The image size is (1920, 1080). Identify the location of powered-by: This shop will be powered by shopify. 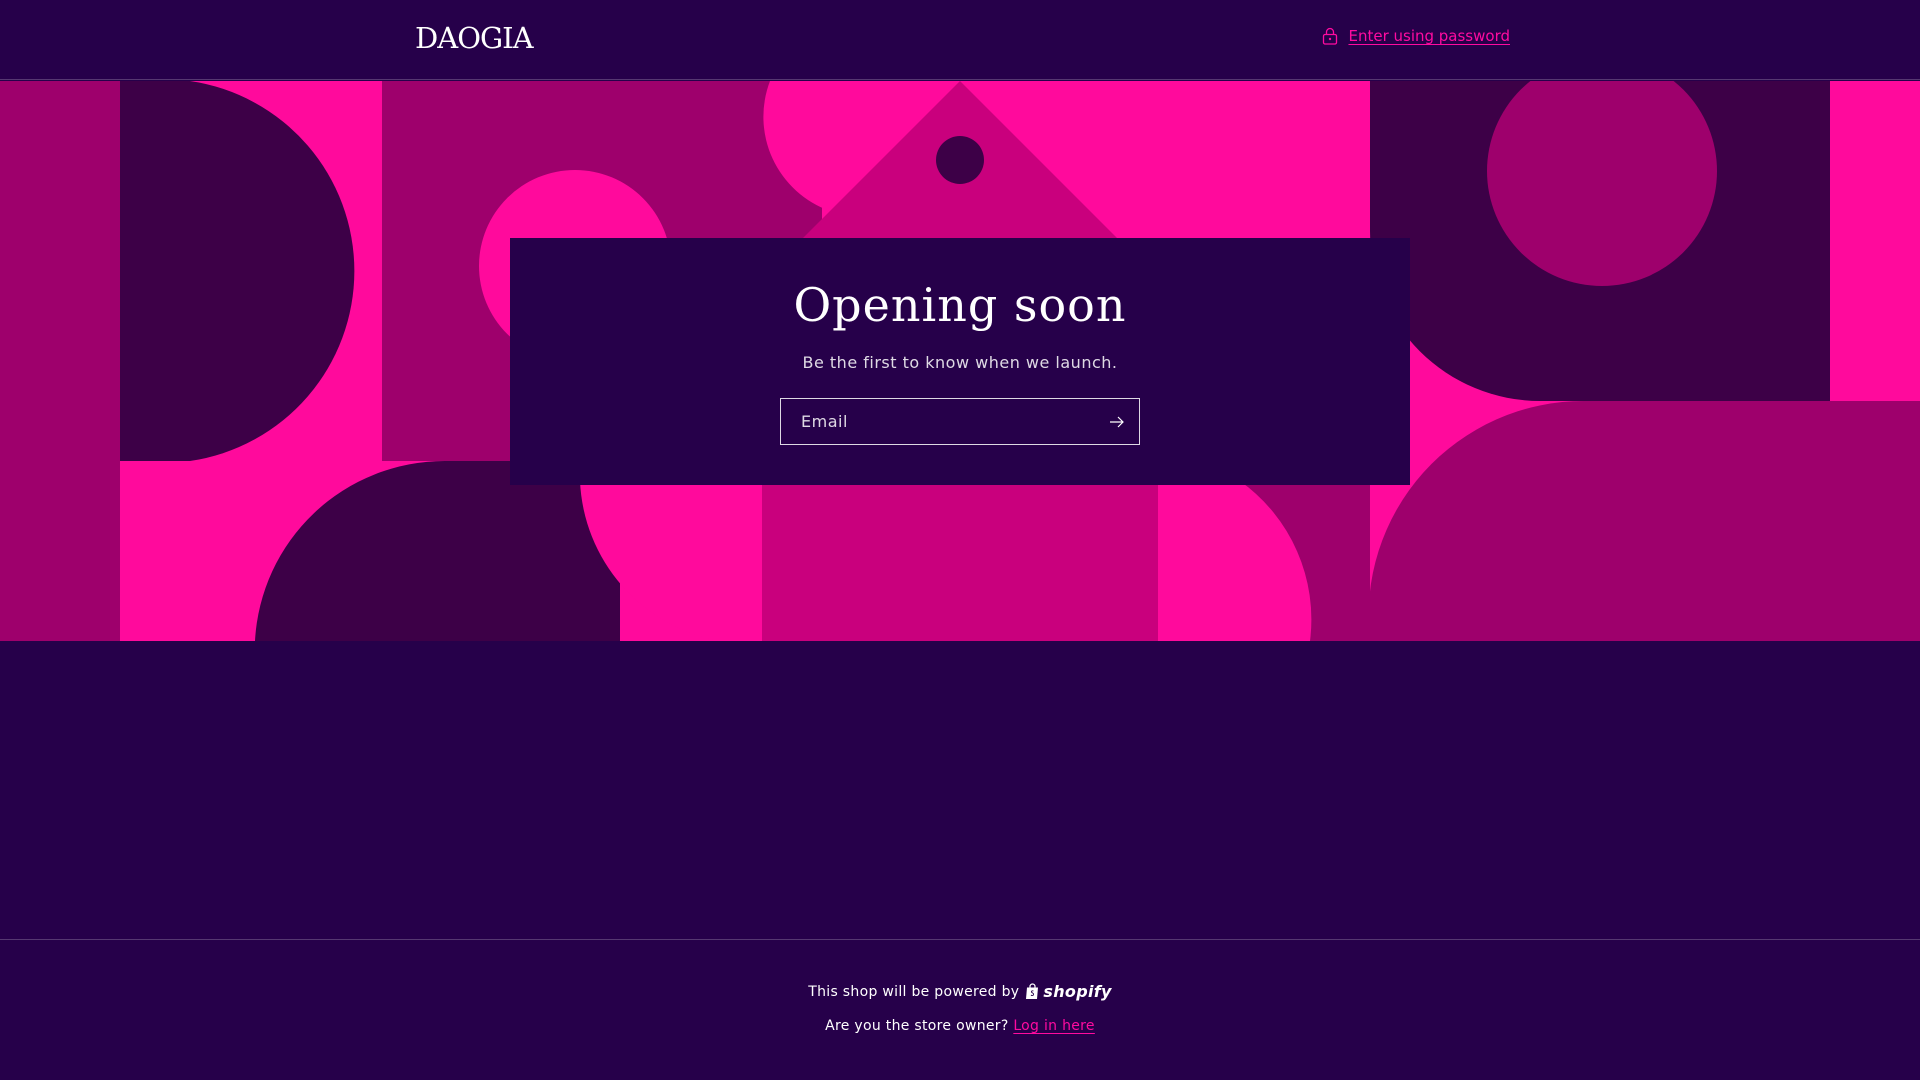
(960, 991).